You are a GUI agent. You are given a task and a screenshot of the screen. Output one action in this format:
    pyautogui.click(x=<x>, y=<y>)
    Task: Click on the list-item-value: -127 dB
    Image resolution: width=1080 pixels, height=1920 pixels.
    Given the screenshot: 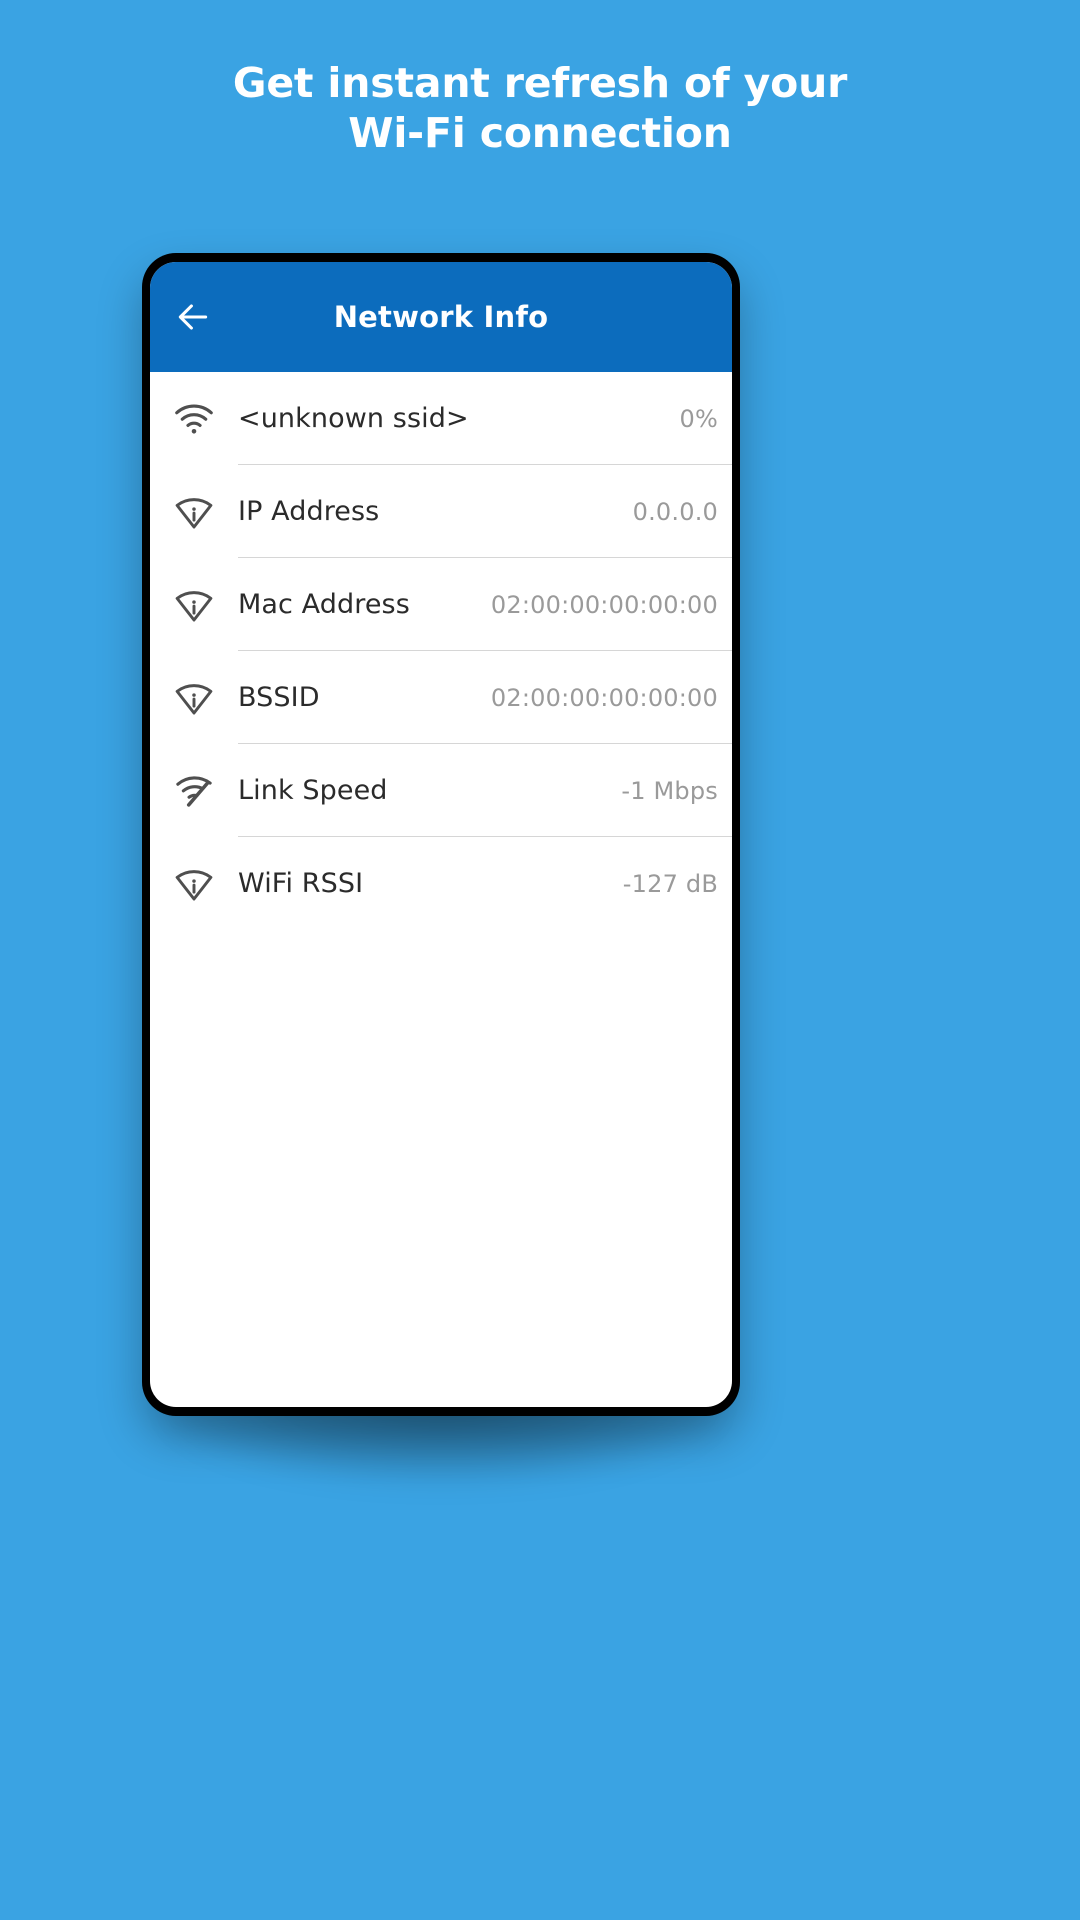 What is the action you would take?
    pyautogui.click(x=670, y=883)
    